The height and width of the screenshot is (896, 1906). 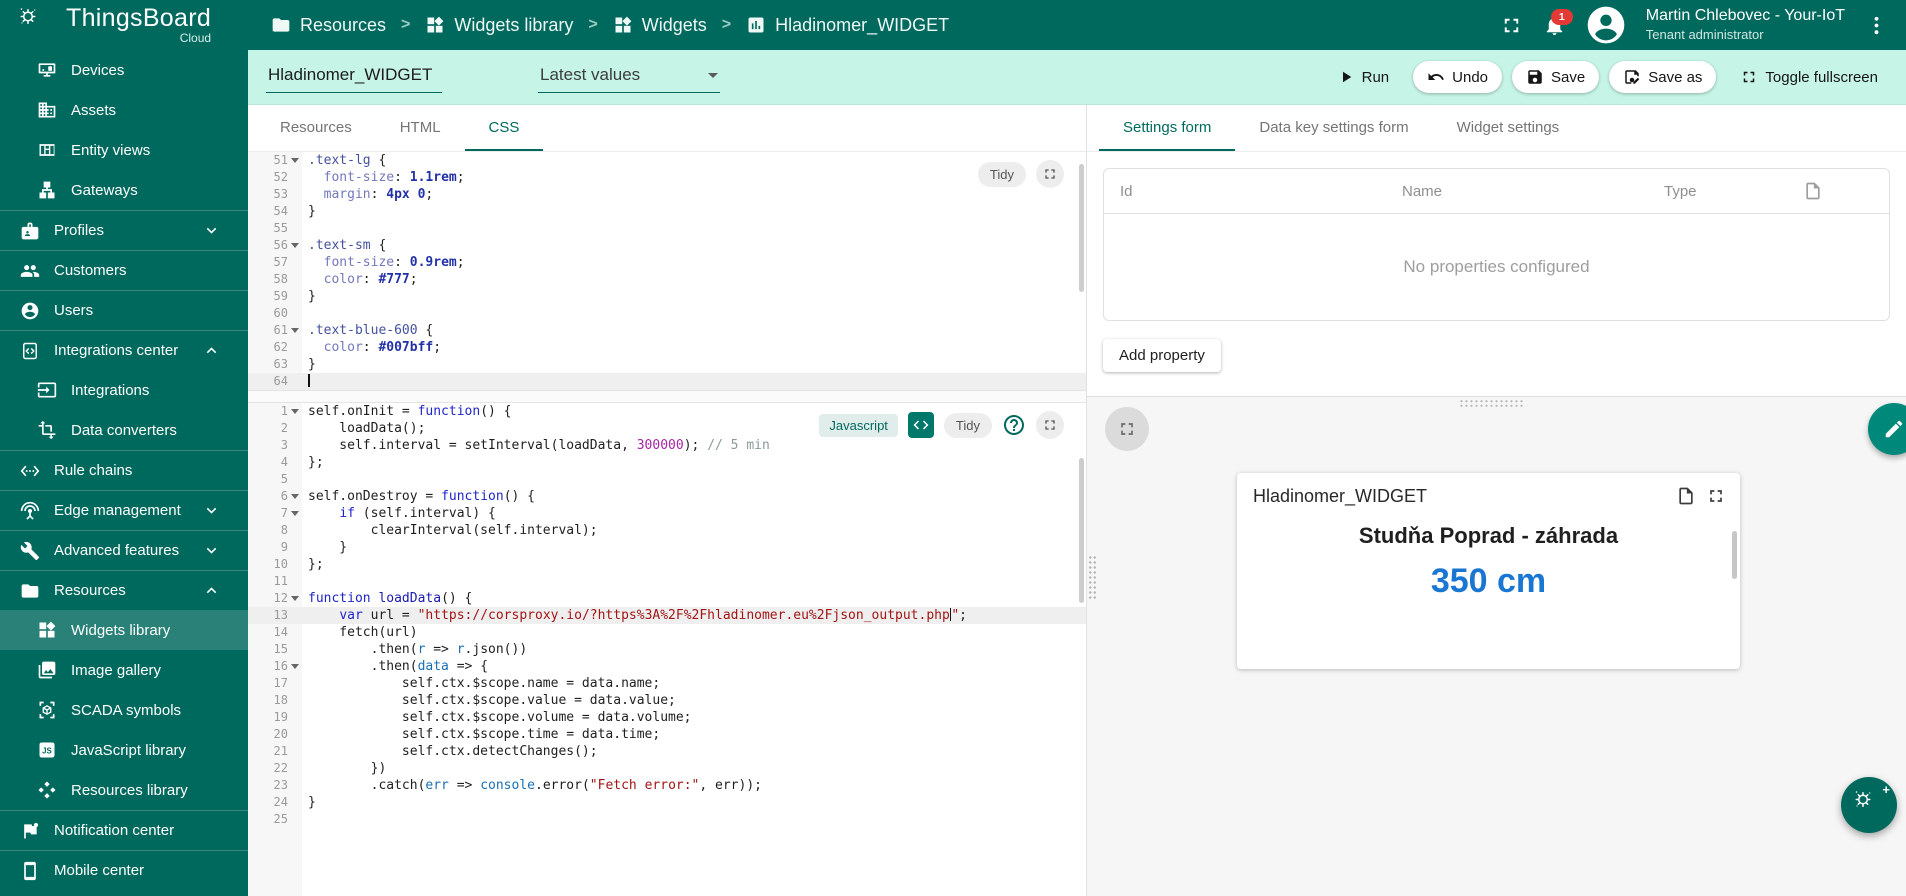 I want to click on code-line: 4};, so click(x=667, y=462).